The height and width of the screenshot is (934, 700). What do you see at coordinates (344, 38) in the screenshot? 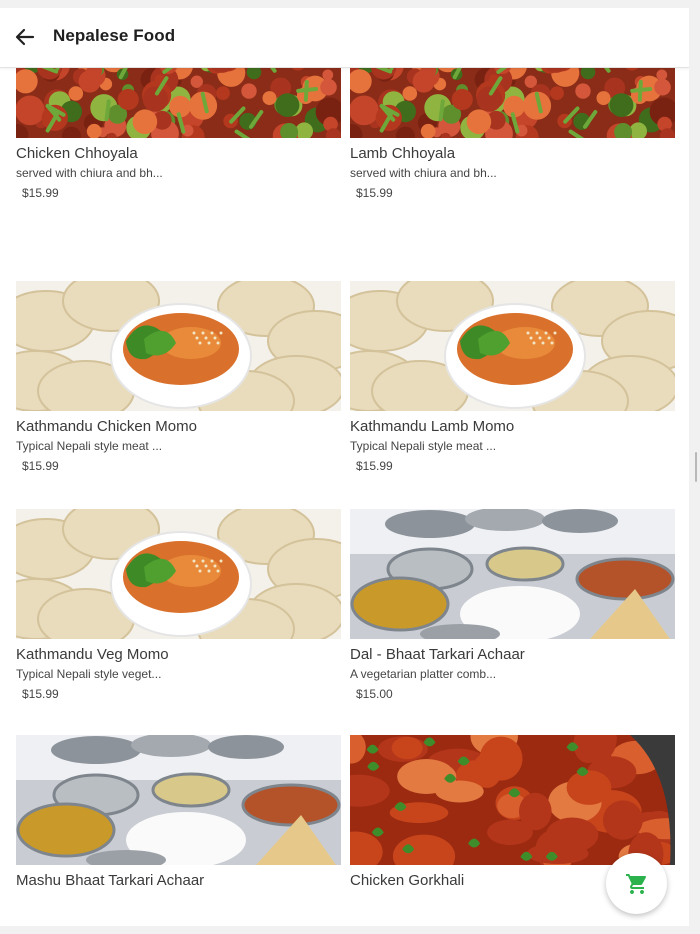
I see `top-app-bar: Nepalese Food` at bounding box center [344, 38].